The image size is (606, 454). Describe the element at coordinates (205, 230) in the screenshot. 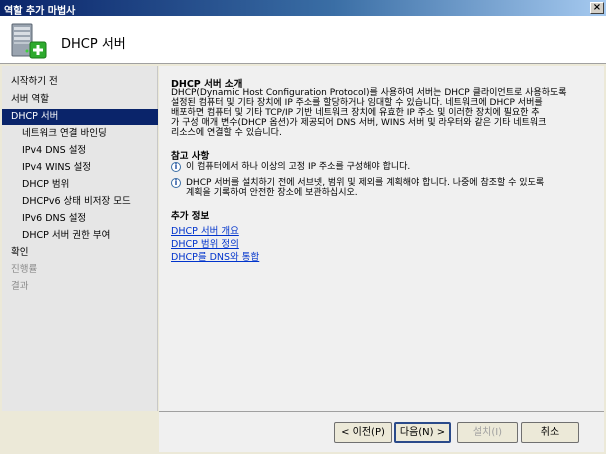

I see `link-dhcp-overview: DHCP 서버 개요` at that location.